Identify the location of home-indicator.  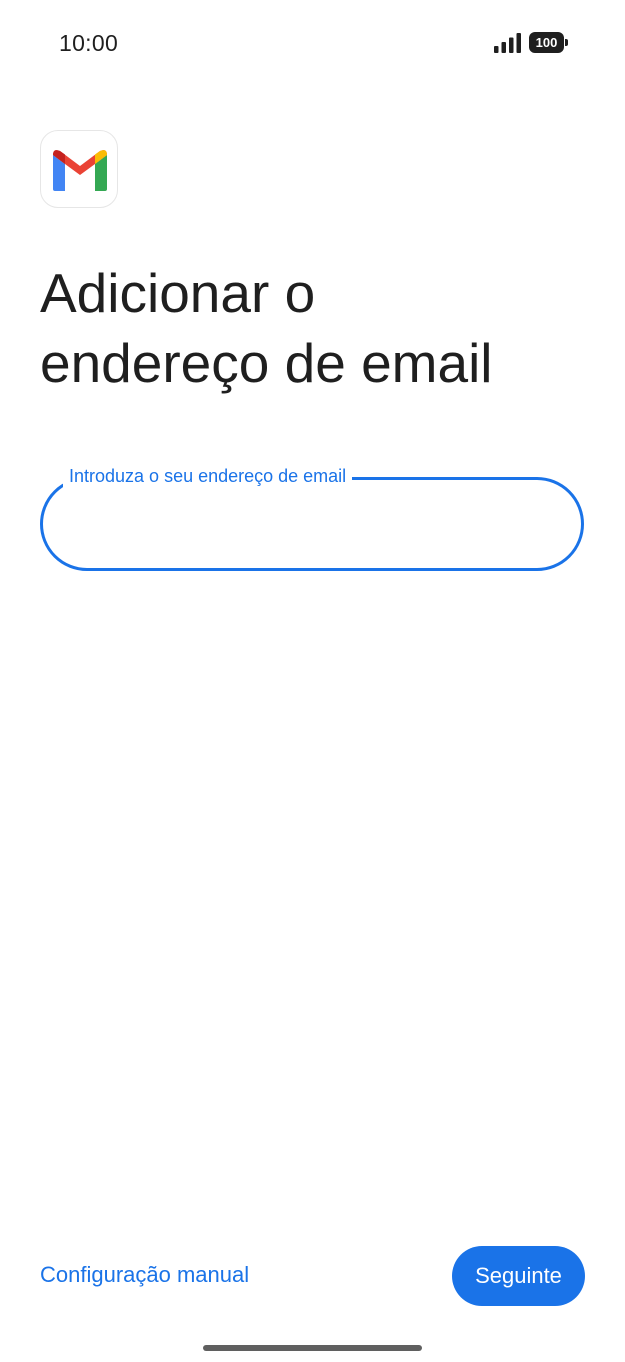
(312, 1348).